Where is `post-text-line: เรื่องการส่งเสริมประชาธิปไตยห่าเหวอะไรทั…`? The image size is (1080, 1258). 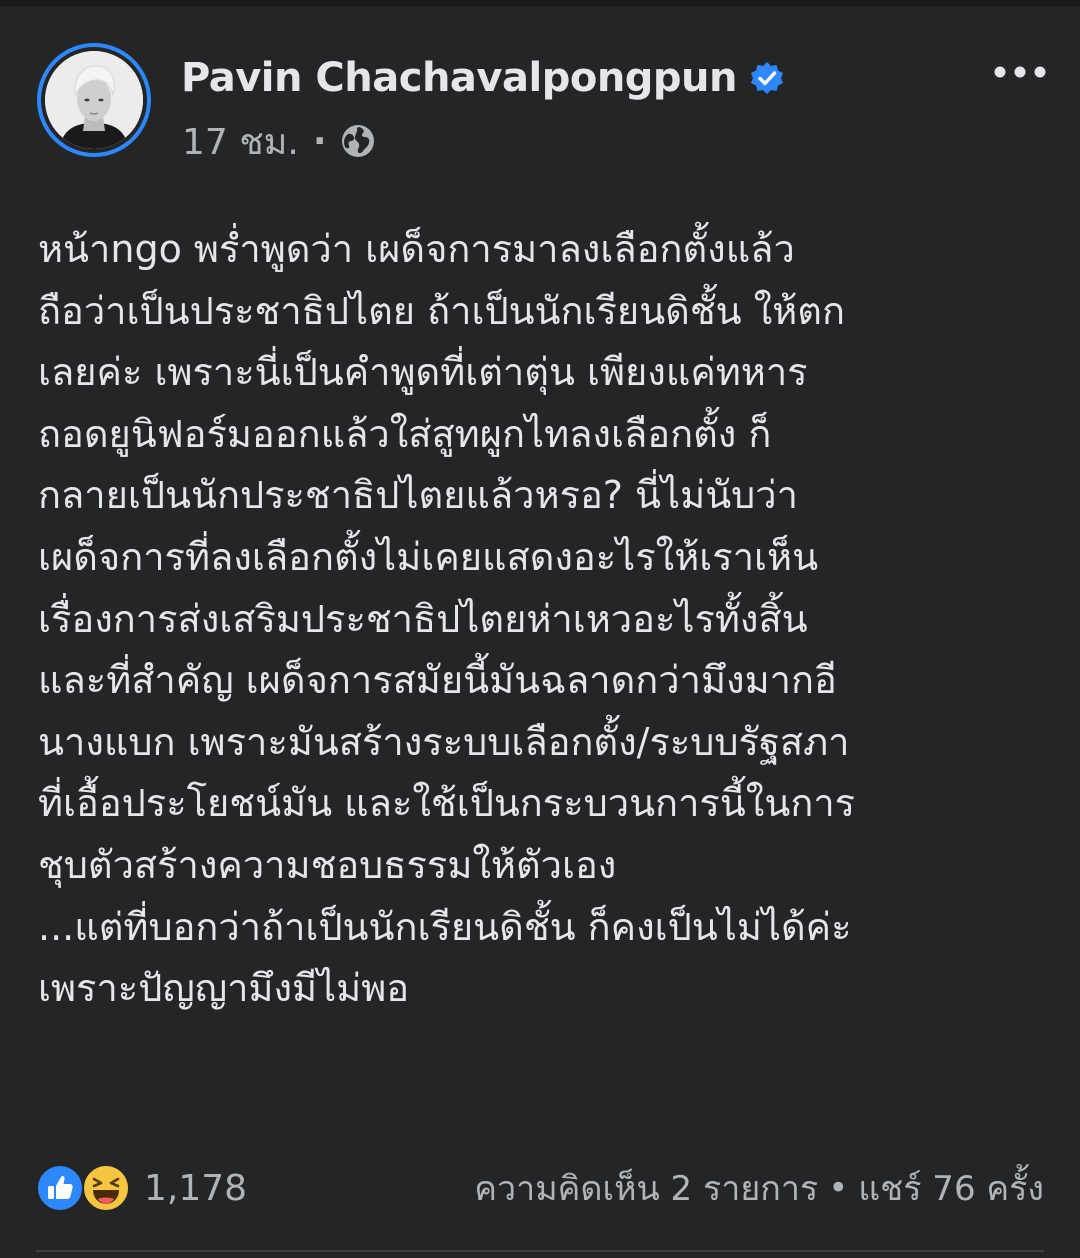
post-text-line: เรื่องการส่งเสริมประชาธิปไตยห่าเหวอะไรทั… is located at coordinates (423, 618).